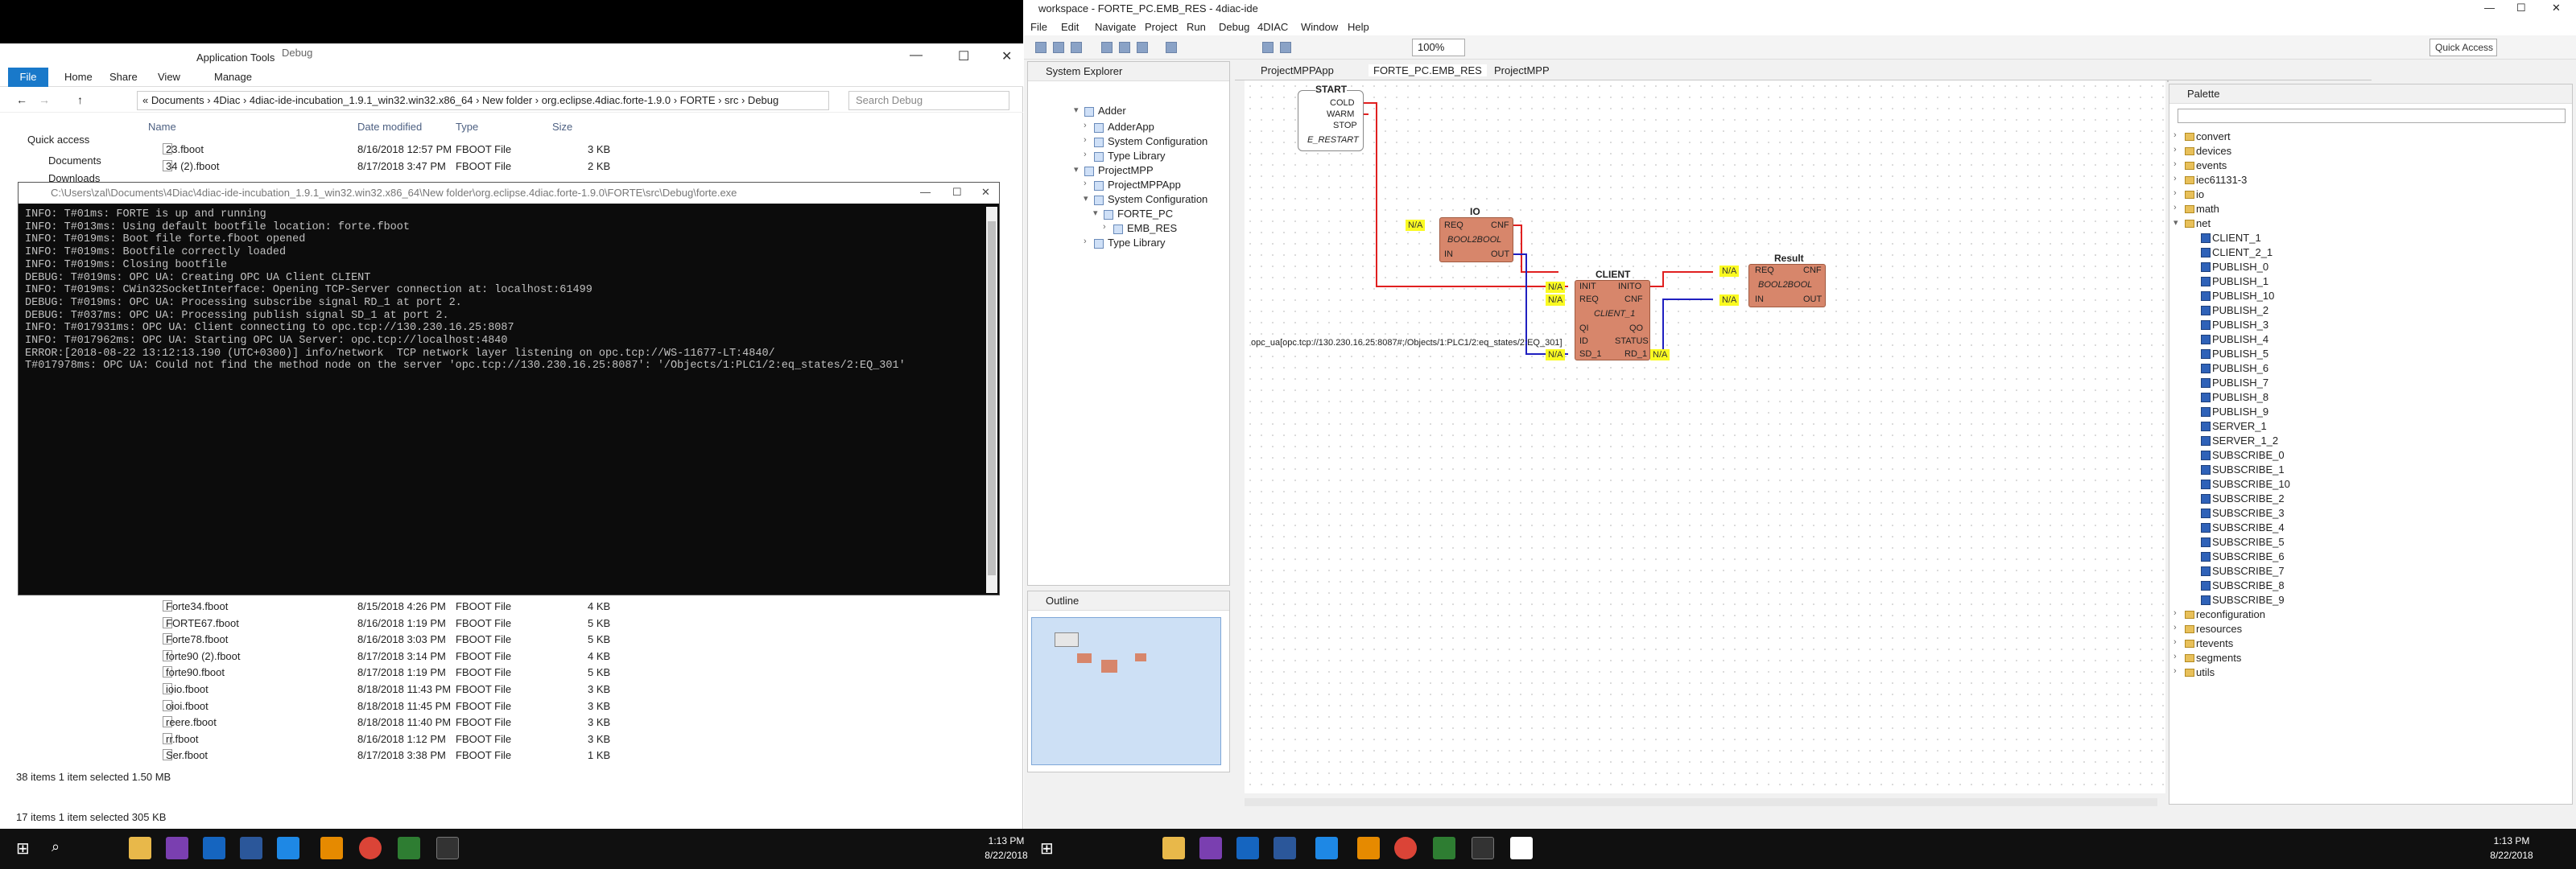 The image size is (2576, 869). I want to click on fb-client-sd1-value: N/A, so click(1556, 354).